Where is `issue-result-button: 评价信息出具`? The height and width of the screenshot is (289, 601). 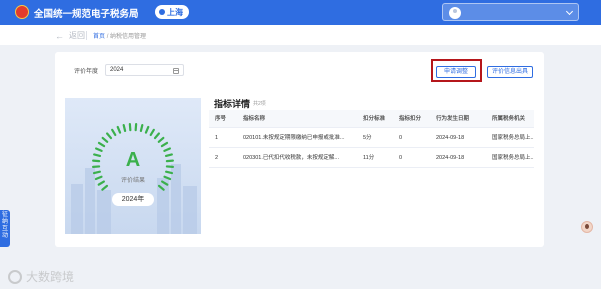
issue-result-button: 评价信息出具 is located at coordinates (510, 72).